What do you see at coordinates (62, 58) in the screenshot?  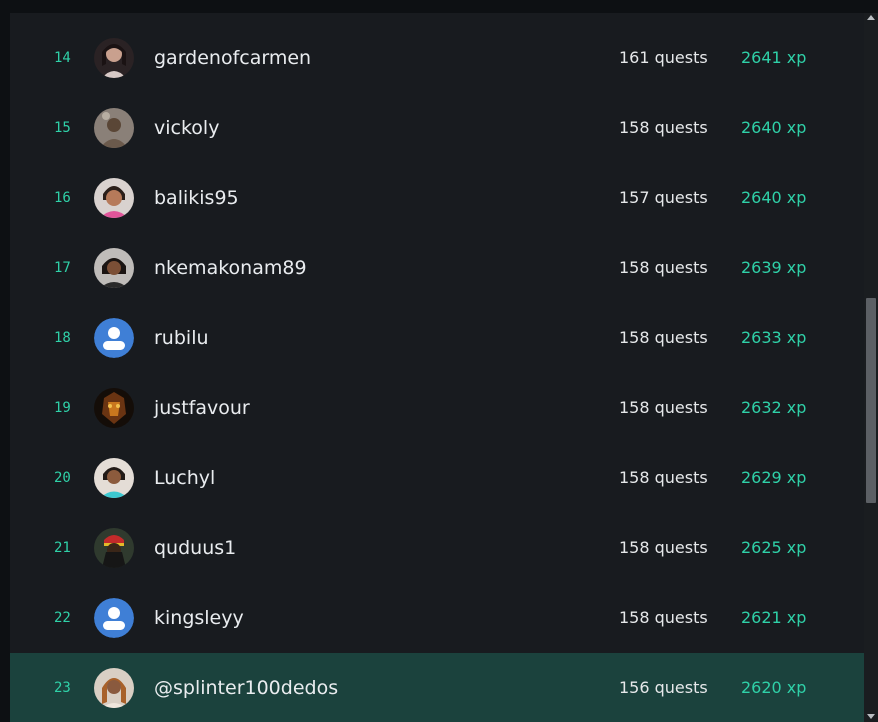 I see `rank-number: 14` at bounding box center [62, 58].